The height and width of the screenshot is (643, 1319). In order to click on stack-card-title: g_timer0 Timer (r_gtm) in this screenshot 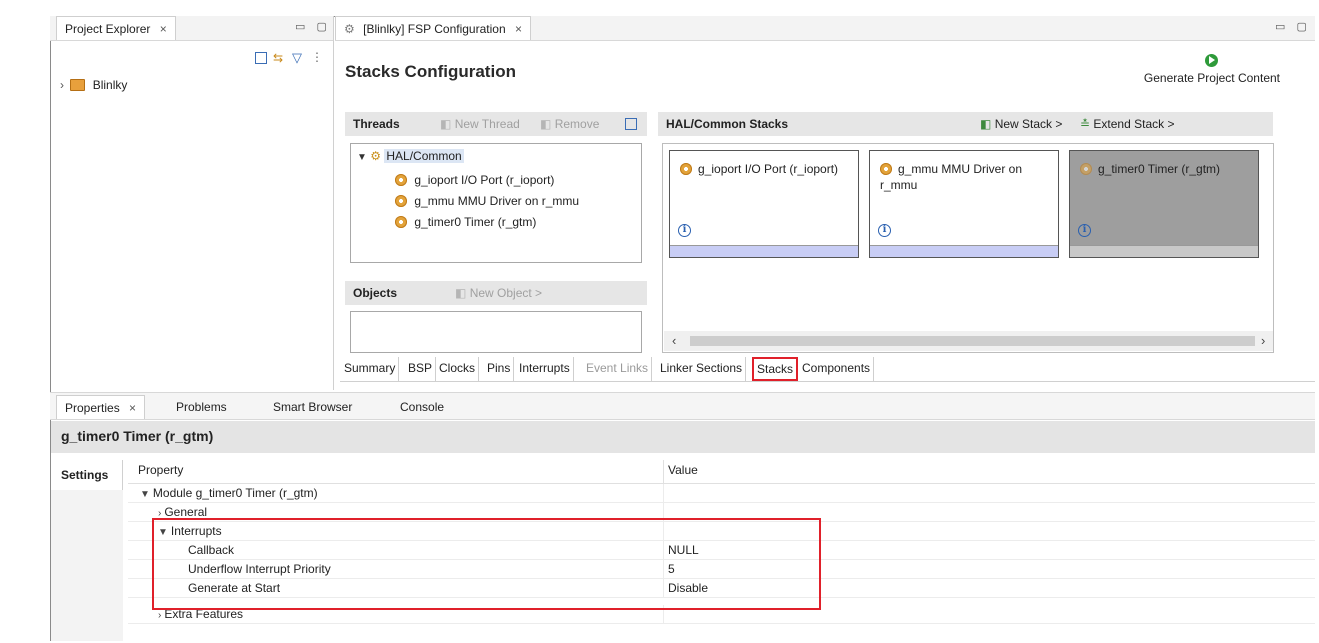, I will do `click(1165, 169)`.